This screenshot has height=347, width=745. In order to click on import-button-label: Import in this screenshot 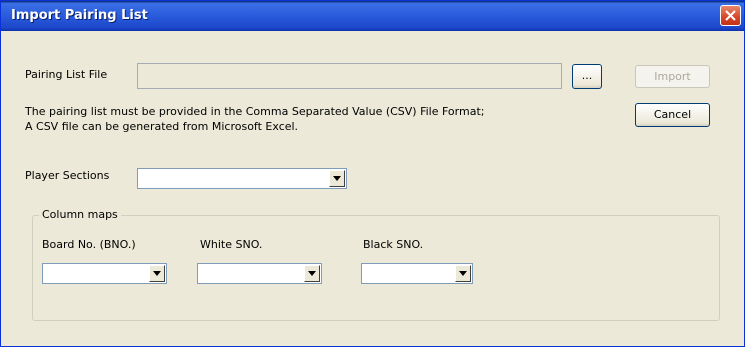, I will do `click(672, 76)`.